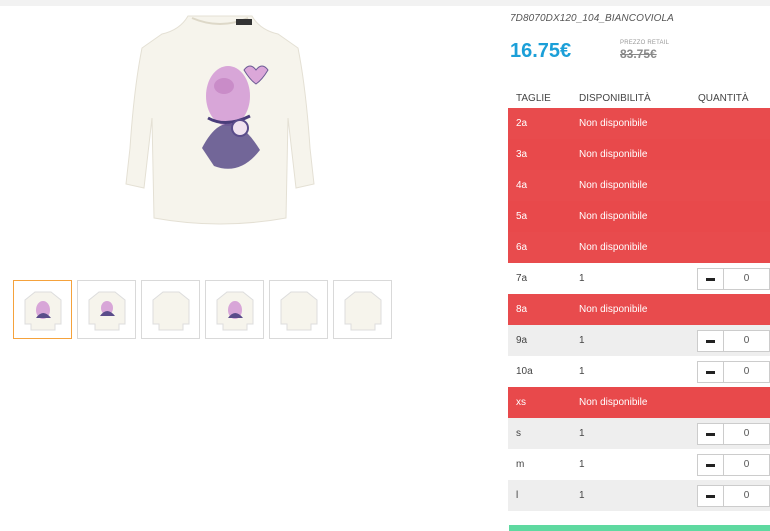 This screenshot has height=531, width=770. I want to click on table-row: m 1 0, so click(639, 464).